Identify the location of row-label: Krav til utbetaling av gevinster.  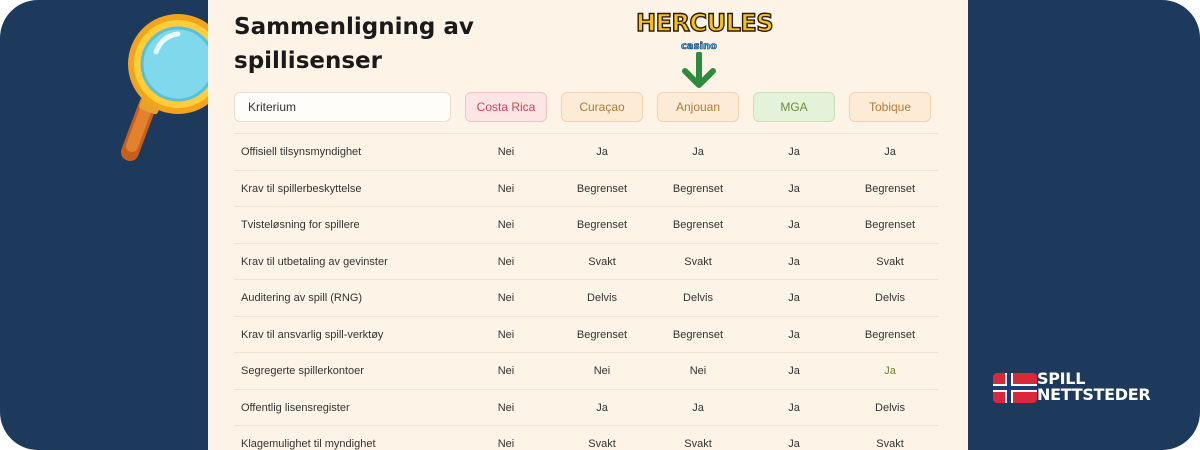
(314, 261).